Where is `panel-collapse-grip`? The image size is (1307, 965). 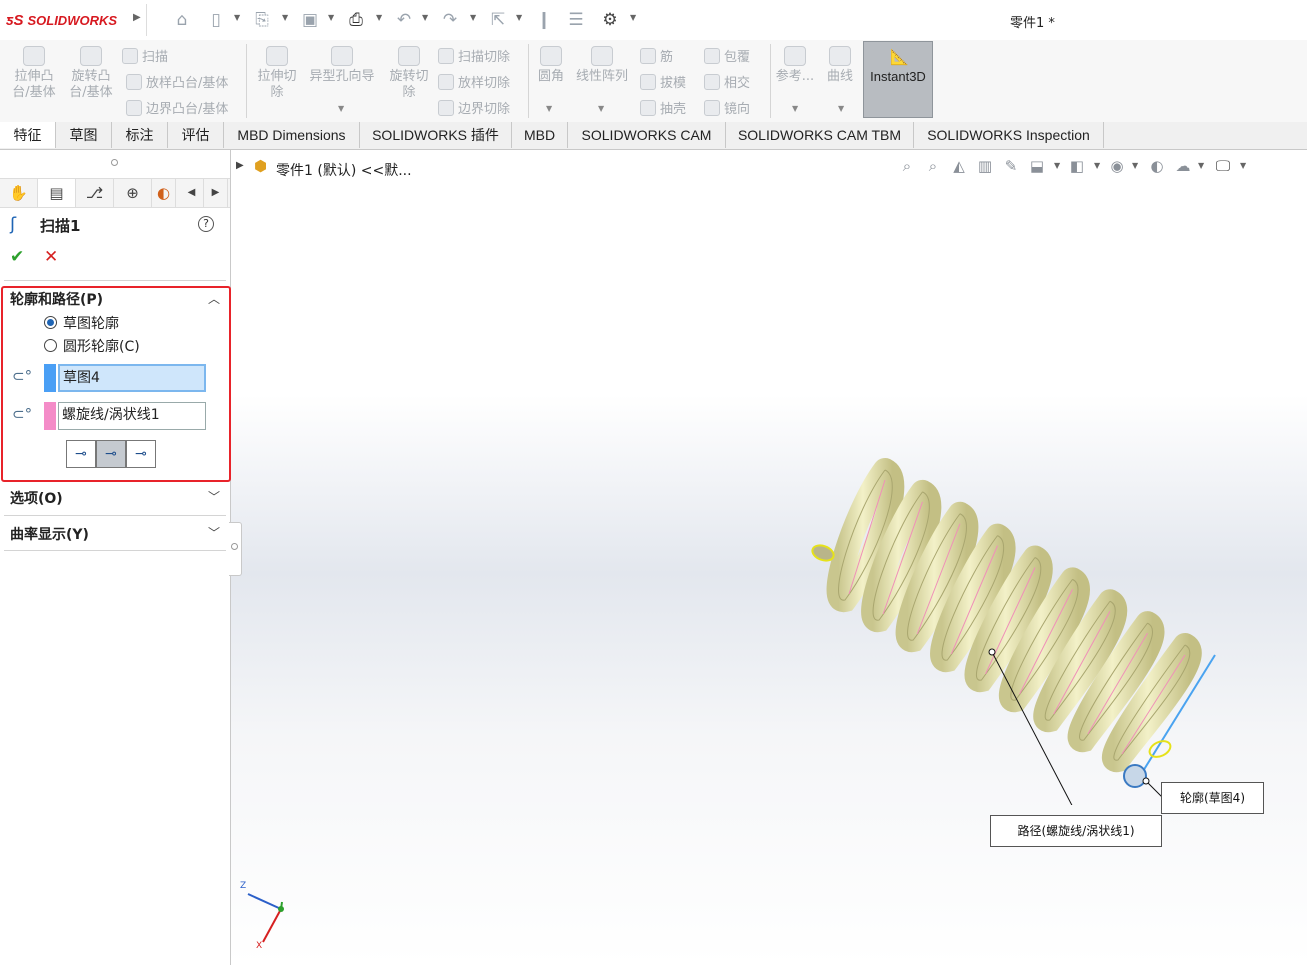
panel-collapse-grip is located at coordinates (235, 549).